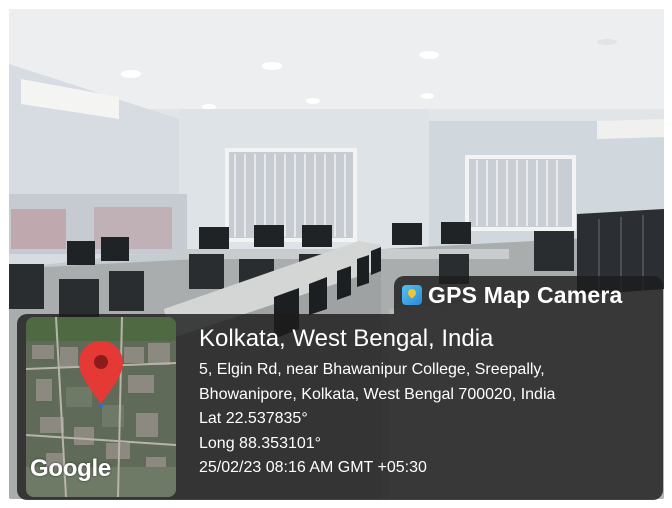  What do you see at coordinates (253, 418) in the screenshot?
I see `latitude: Lat 22.537835°` at bounding box center [253, 418].